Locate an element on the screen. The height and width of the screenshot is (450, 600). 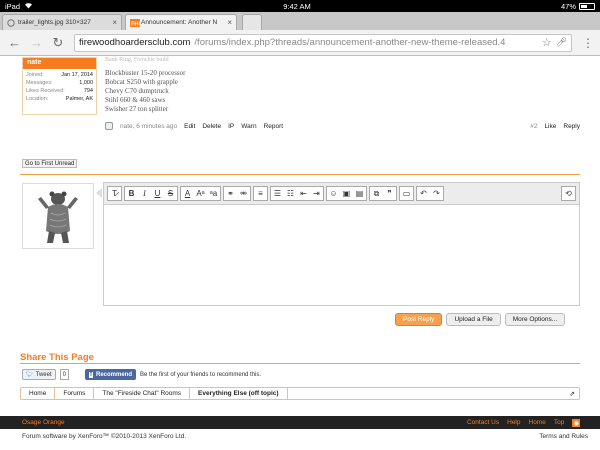
tweet-count: 0 is located at coordinates (64, 374).